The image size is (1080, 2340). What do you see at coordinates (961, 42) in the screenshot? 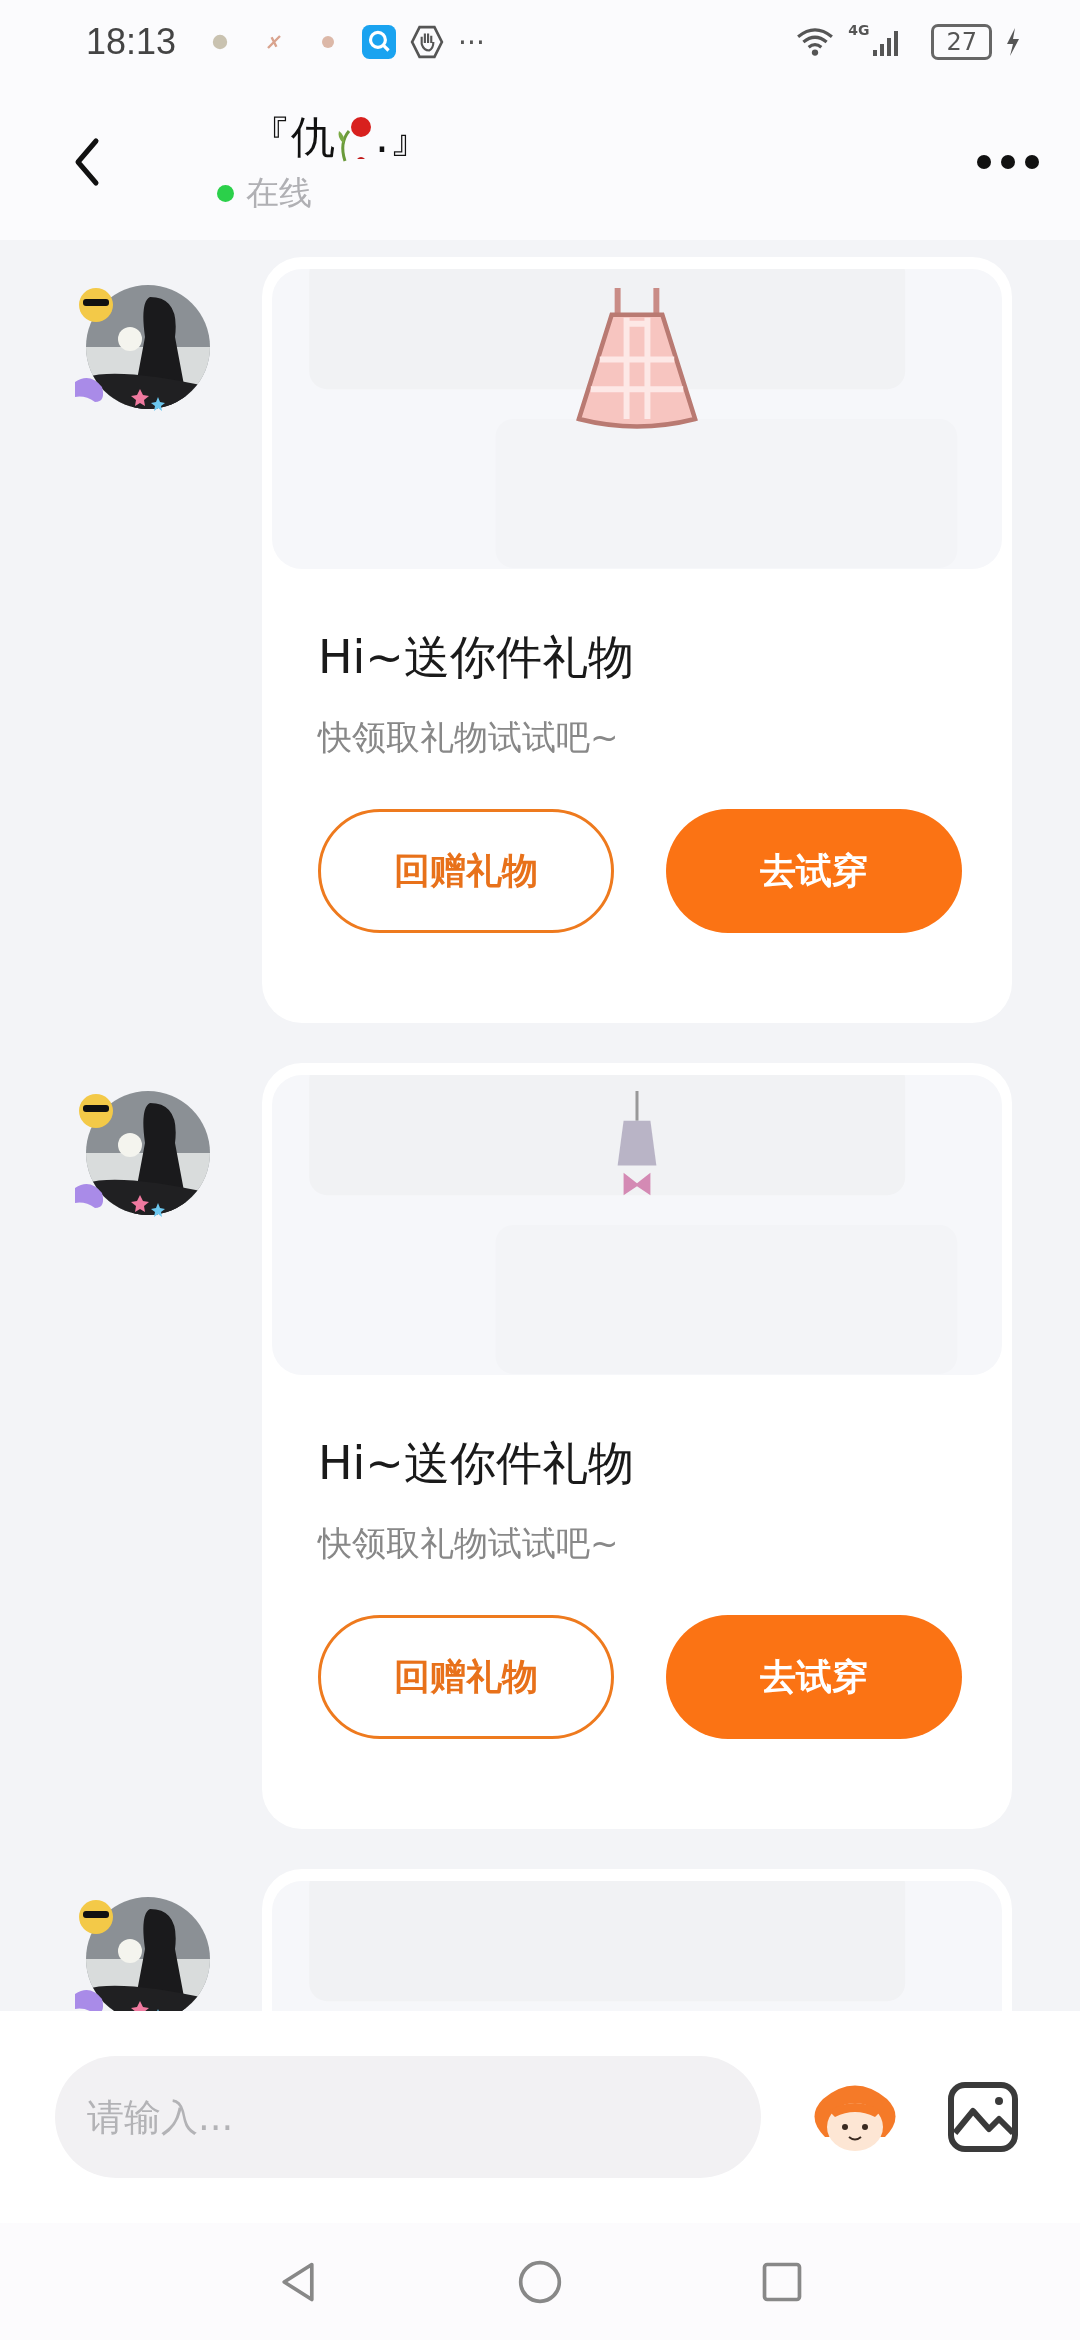
I see `battery-level: 27` at bounding box center [961, 42].